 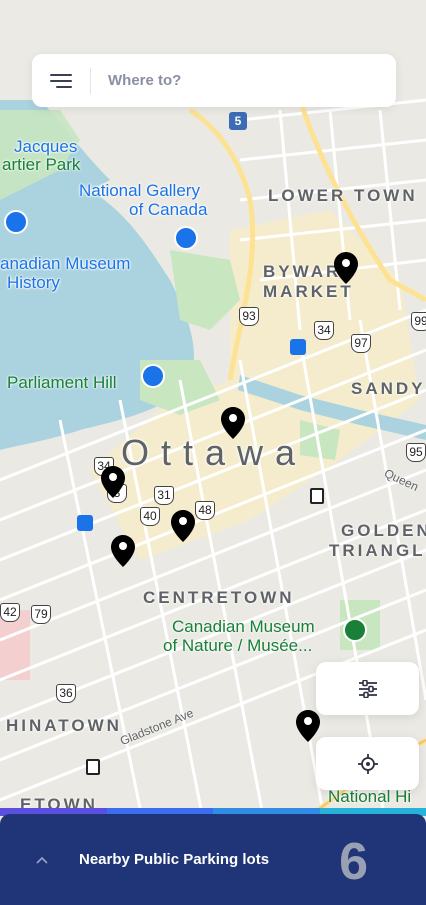 What do you see at coordinates (361, 343) in the screenshot?
I see `route-shield: 97` at bounding box center [361, 343].